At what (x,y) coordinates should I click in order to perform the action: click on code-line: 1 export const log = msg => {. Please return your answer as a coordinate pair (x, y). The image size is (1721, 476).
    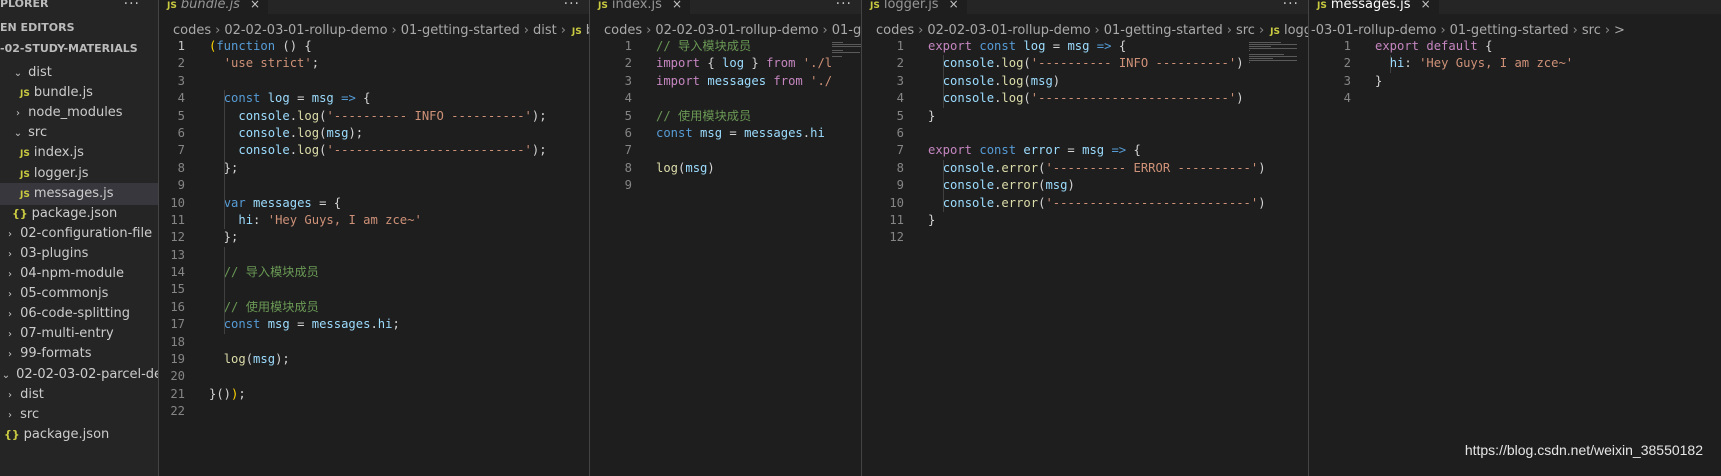
    Looking at the image, I should click on (1085, 46).